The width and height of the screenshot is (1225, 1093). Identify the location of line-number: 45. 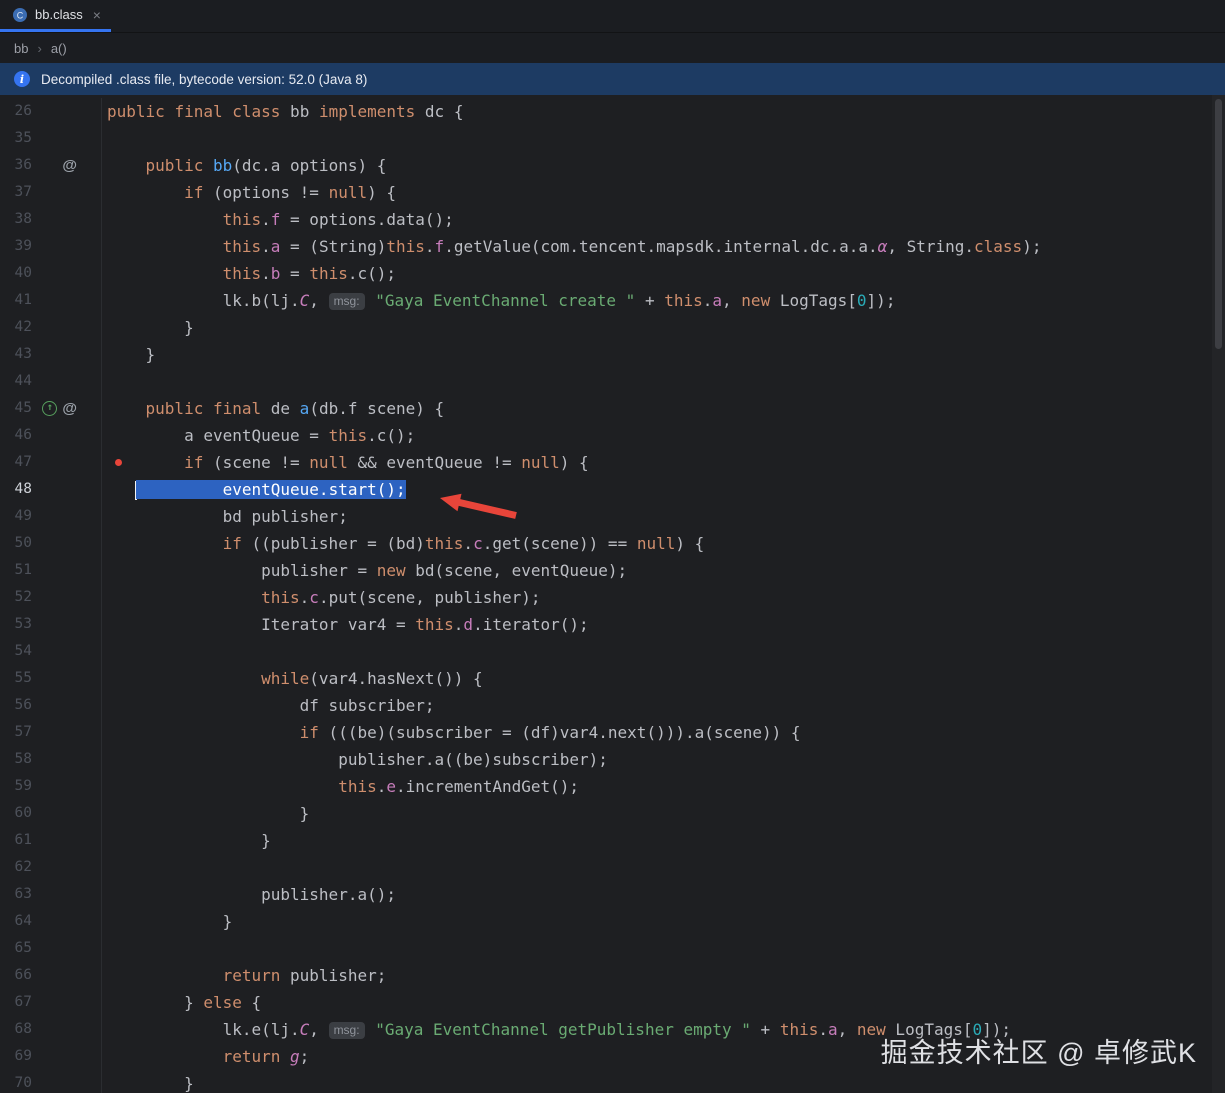
(20, 408).